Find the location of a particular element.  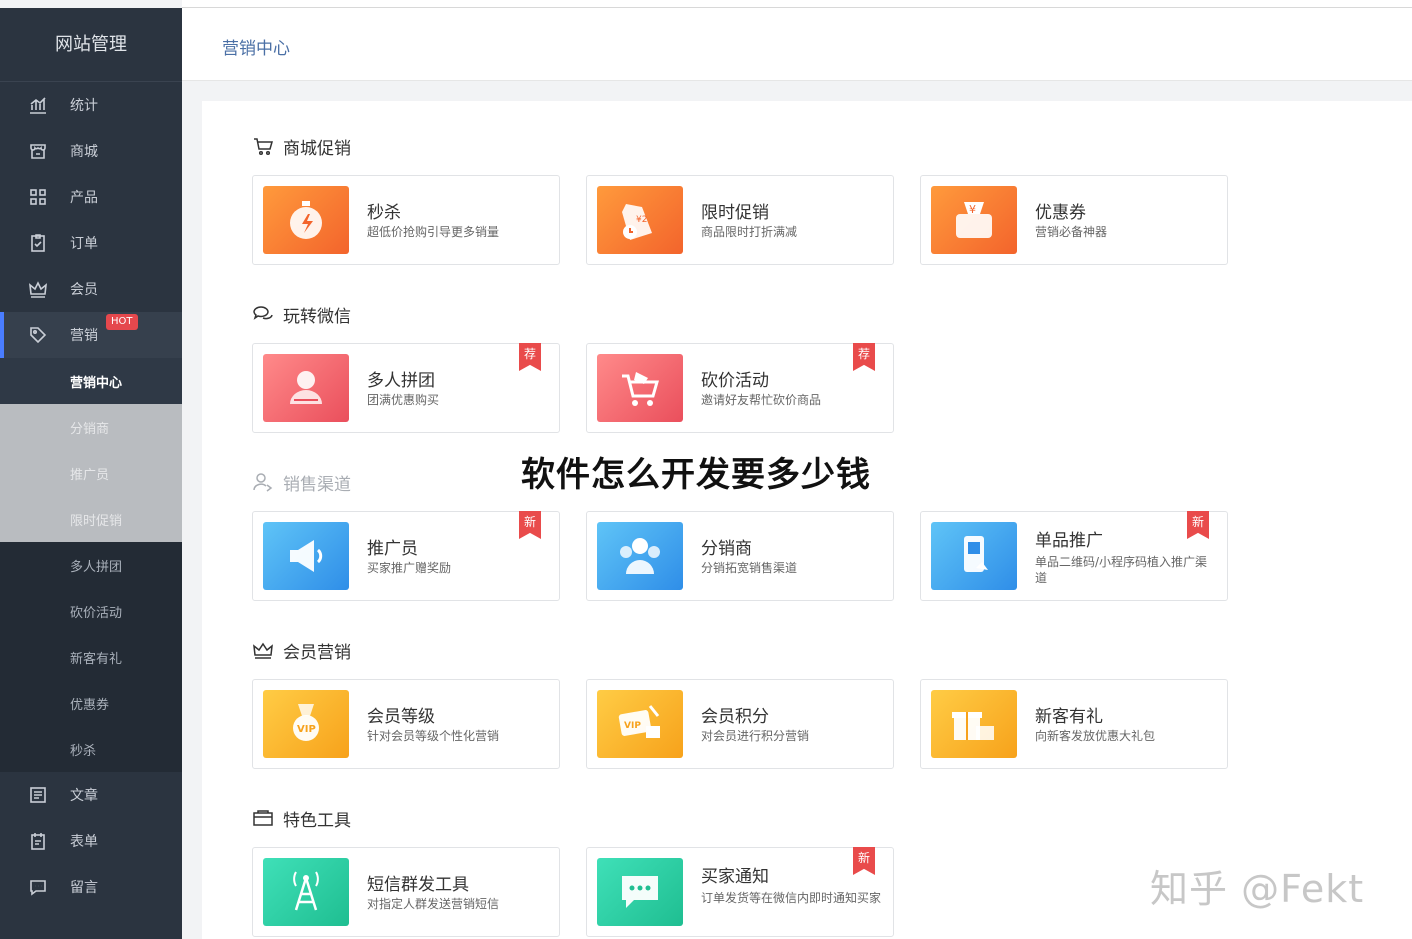

card-name: 秒杀 is located at coordinates (384, 213).